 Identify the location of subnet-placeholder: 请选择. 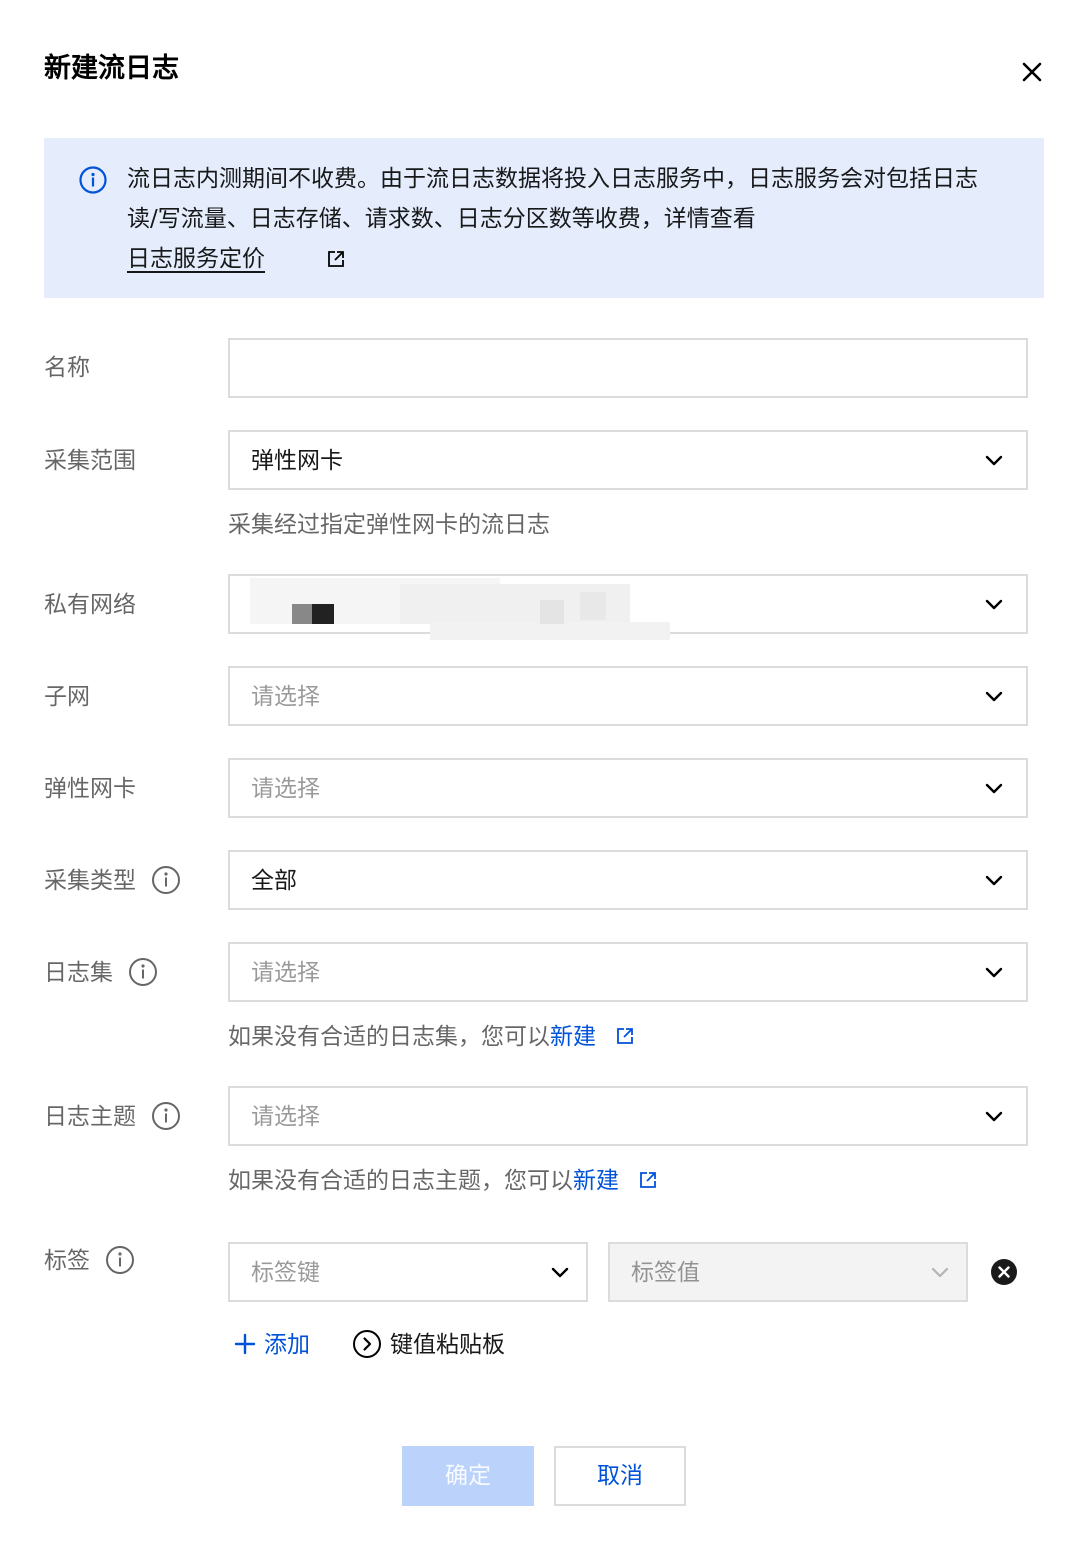
(285, 697).